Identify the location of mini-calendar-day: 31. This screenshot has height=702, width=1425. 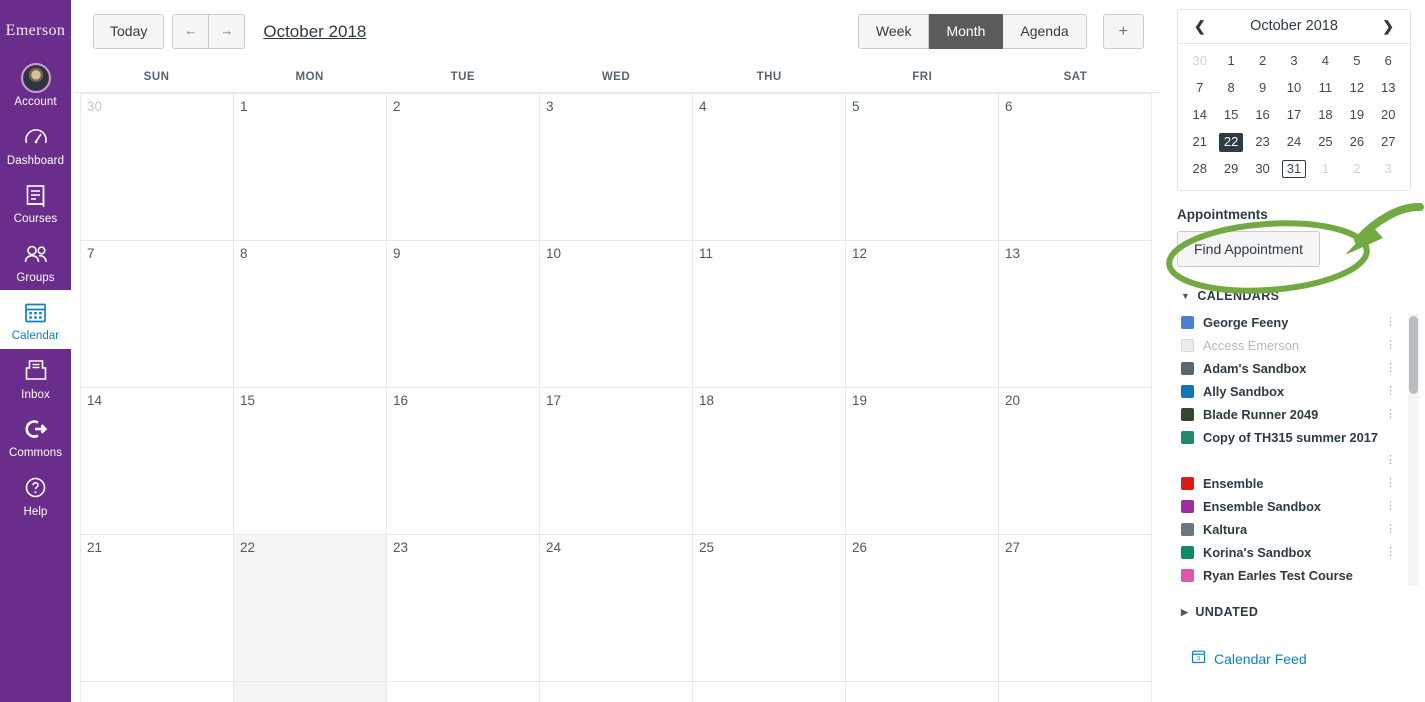
(1293, 169).